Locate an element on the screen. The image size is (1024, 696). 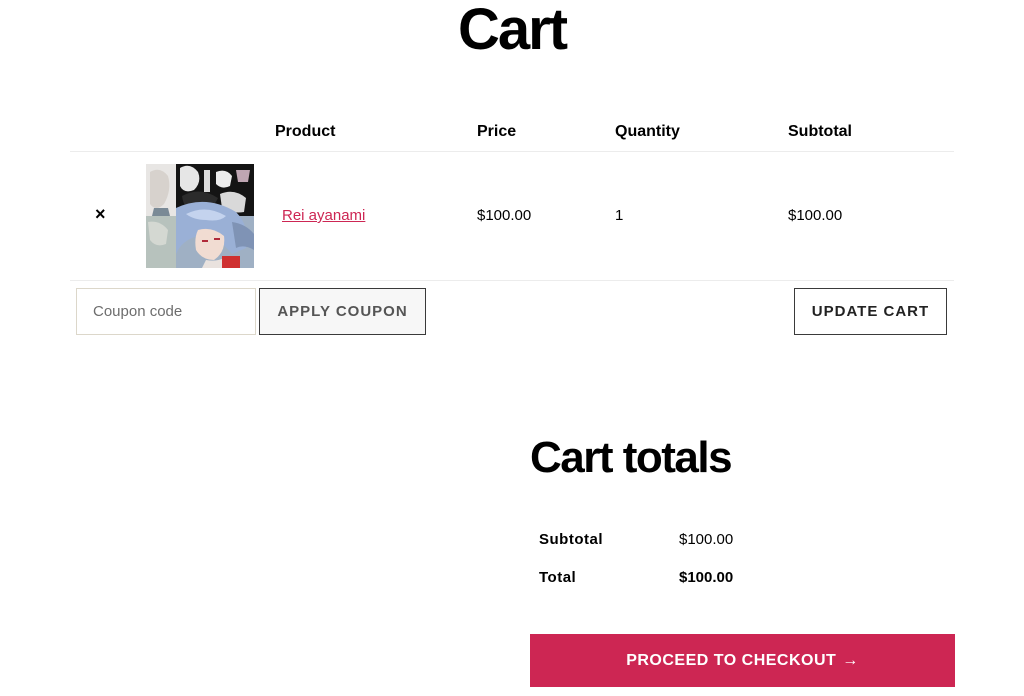
proceed-to-checkout-button: PROCEED TO CHECKOUT → is located at coordinates (742, 660).